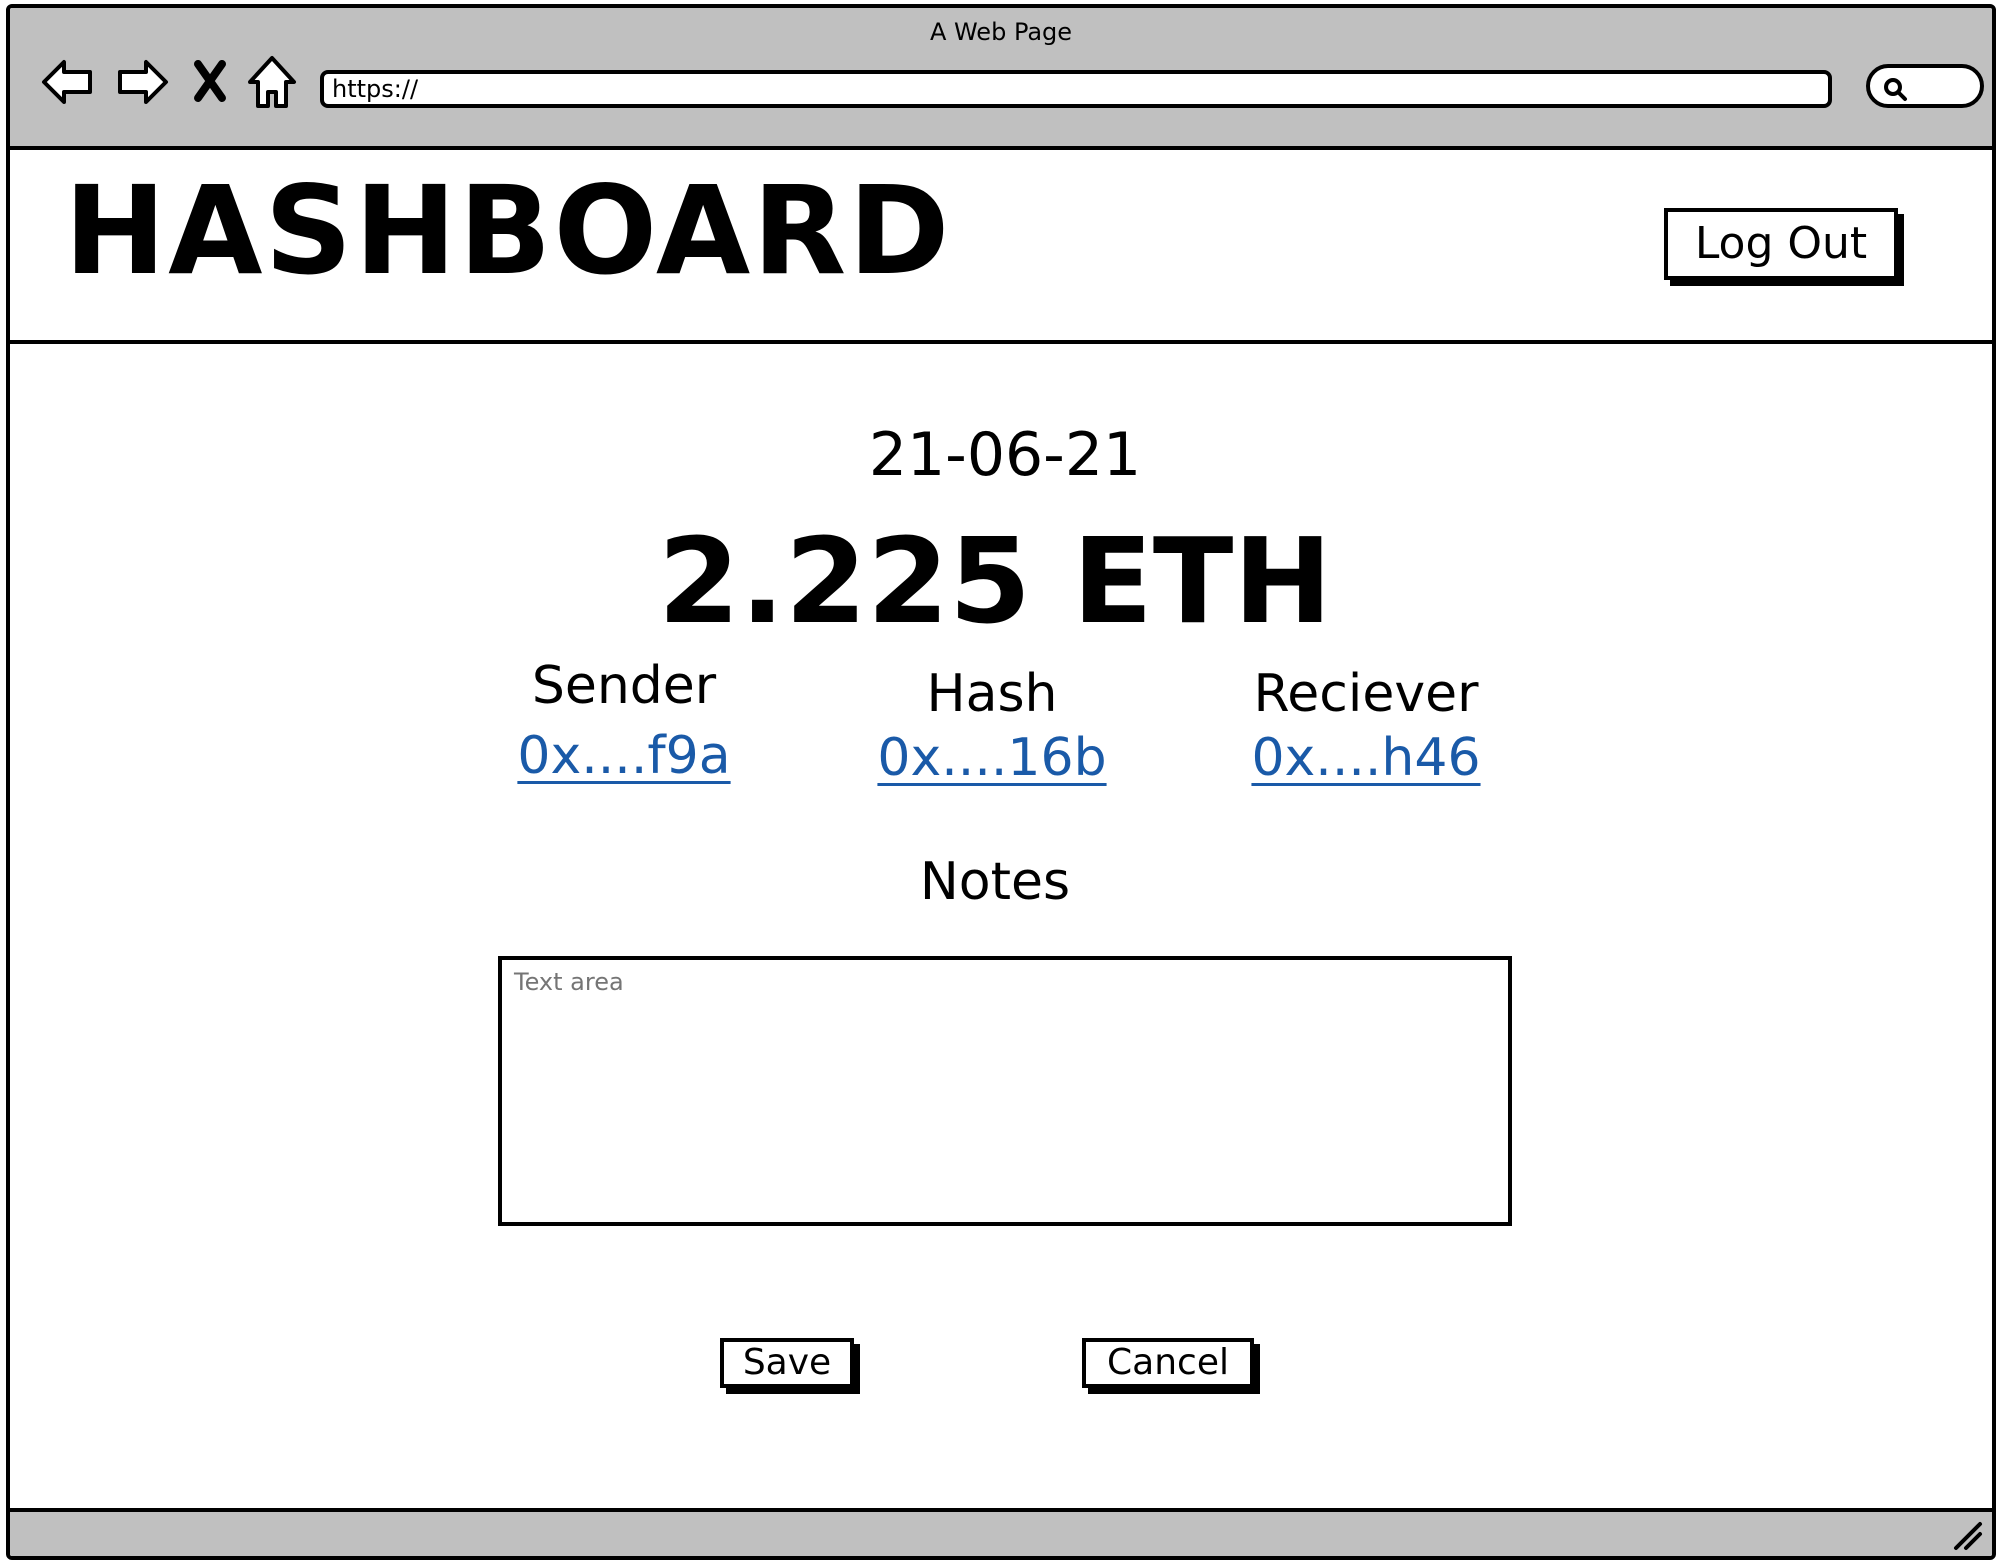 This screenshot has width=2002, height=1566. What do you see at coordinates (624, 721) in the screenshot?
I see `sender-column: Sender 0x....f9a` at bounding box center [624, 721].